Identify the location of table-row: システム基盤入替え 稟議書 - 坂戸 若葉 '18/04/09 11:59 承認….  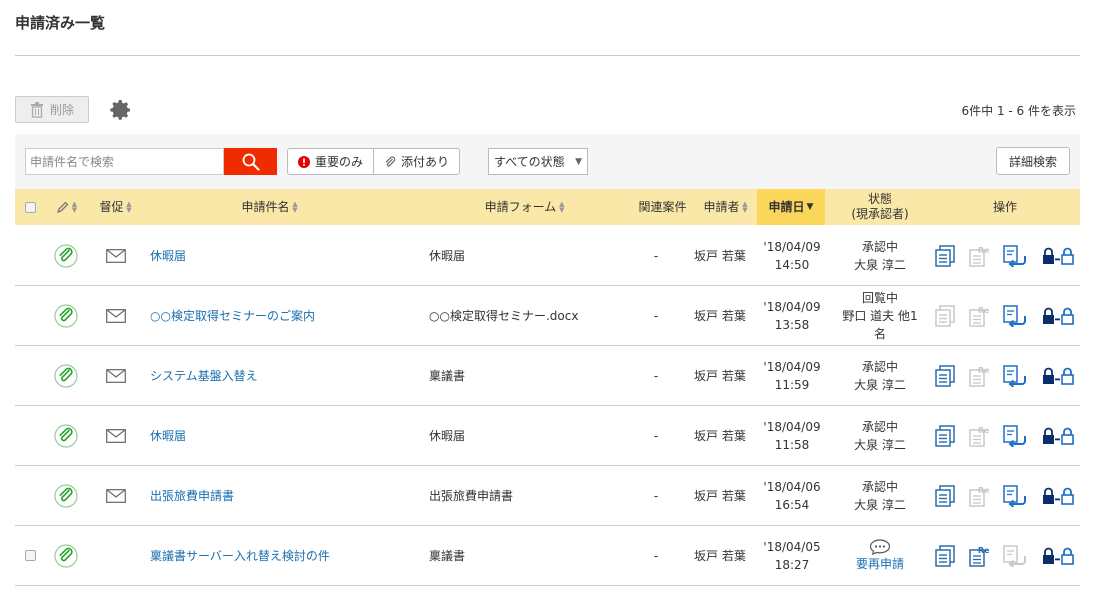
(547, 376).